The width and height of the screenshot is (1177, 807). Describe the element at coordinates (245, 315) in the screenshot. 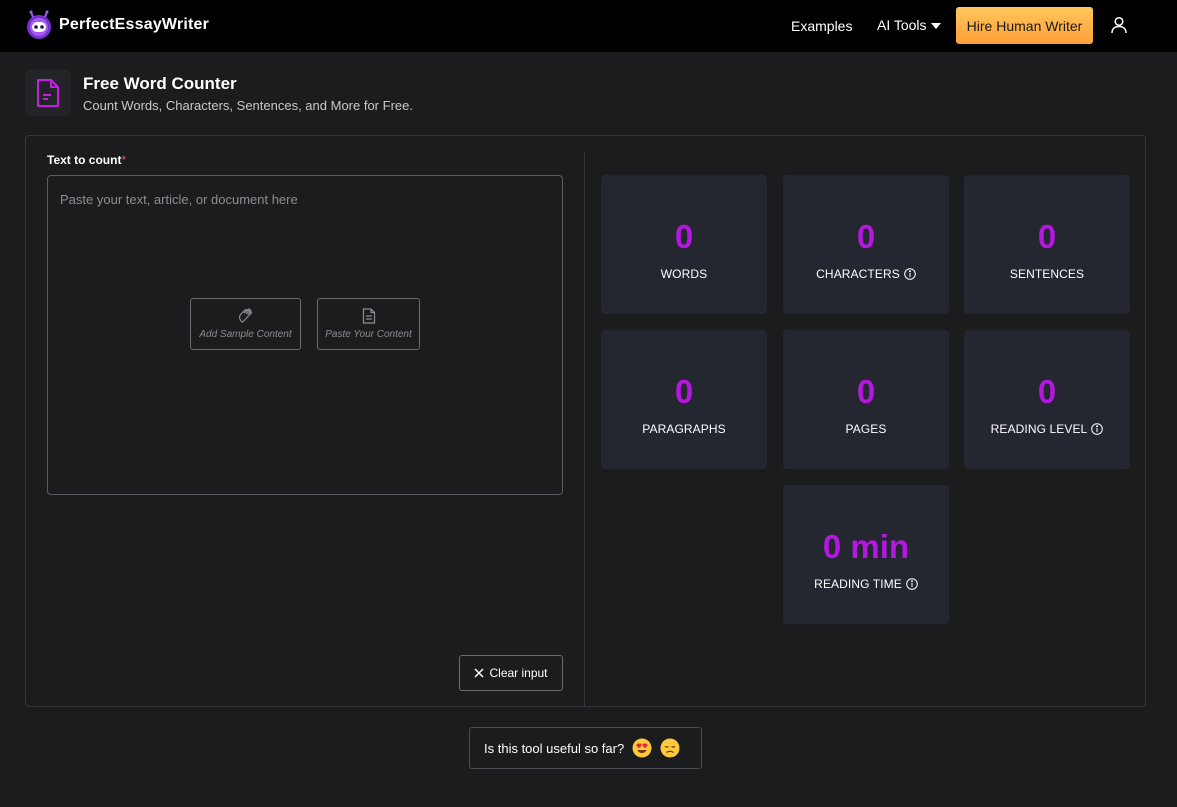

I see `wave-hand-icon` at that location.